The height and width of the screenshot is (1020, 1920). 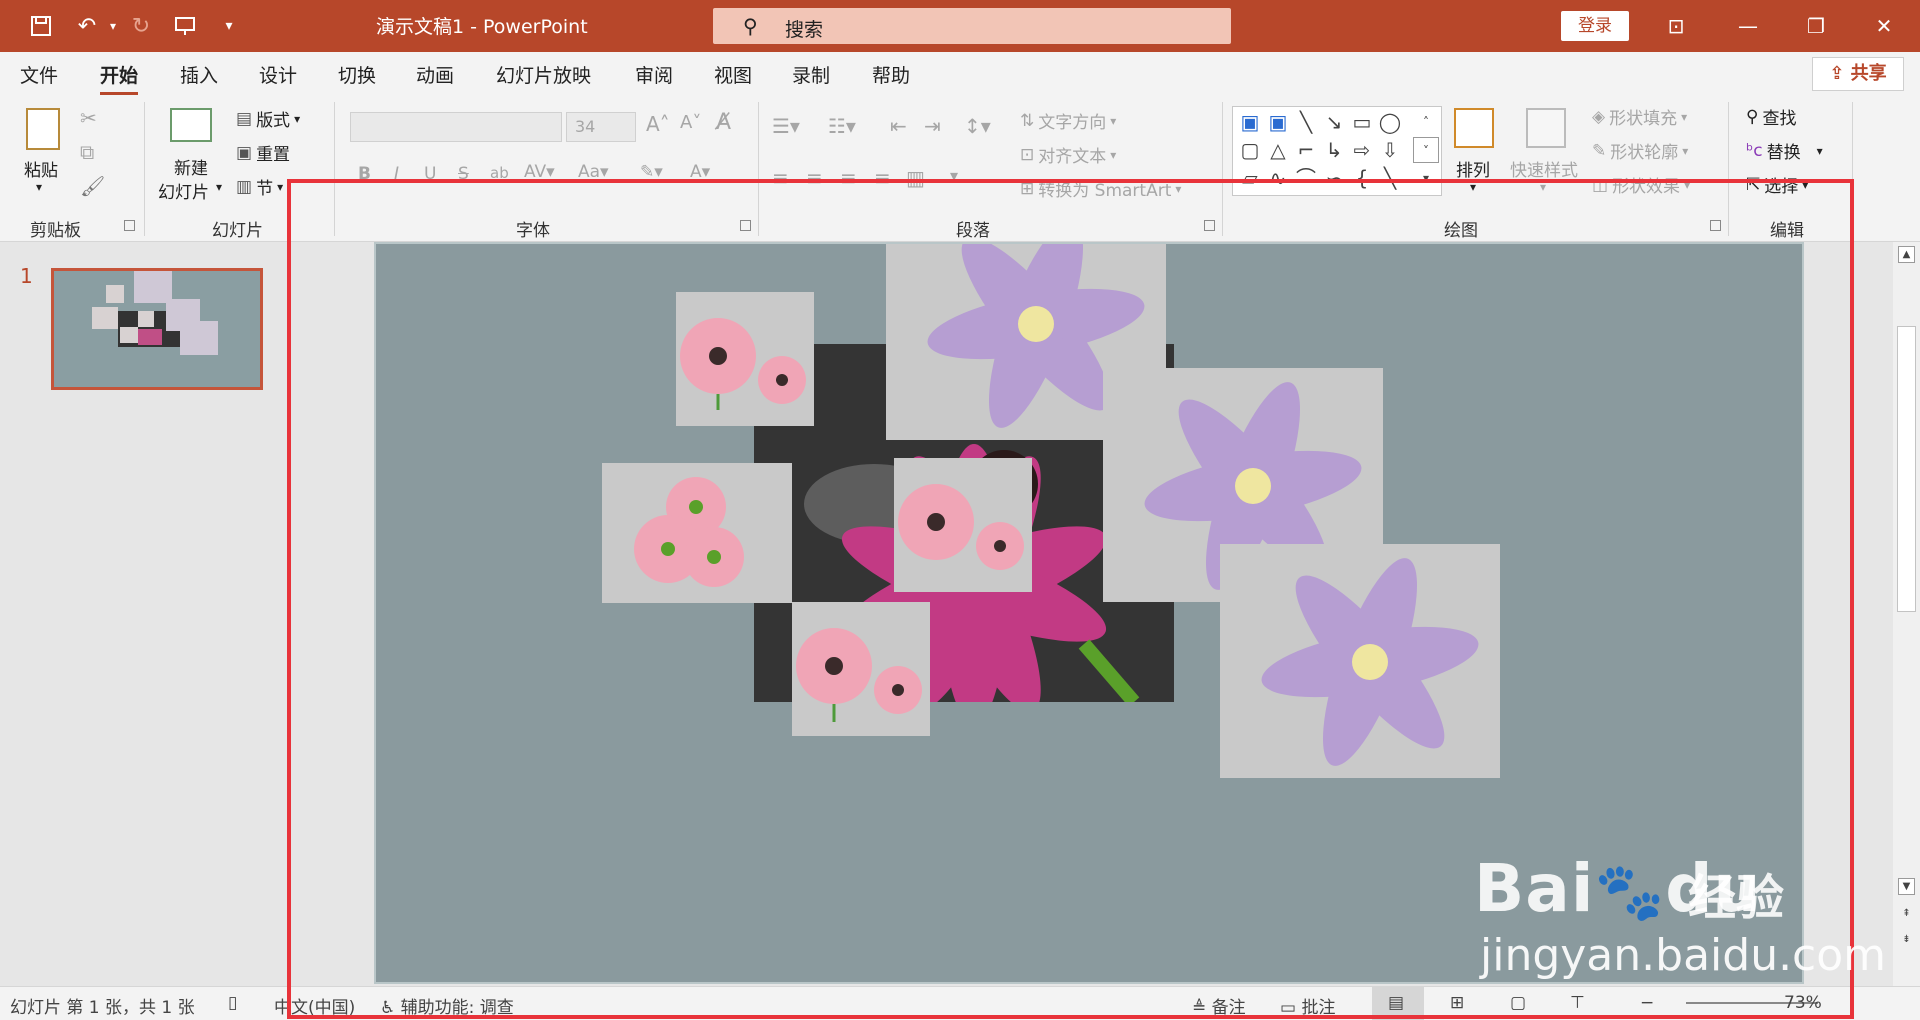 What do you see at coordinates (1278, 178) in the screenshot?
I see `curve-shape-icon: ∿` at bounding box center [1278, 178].